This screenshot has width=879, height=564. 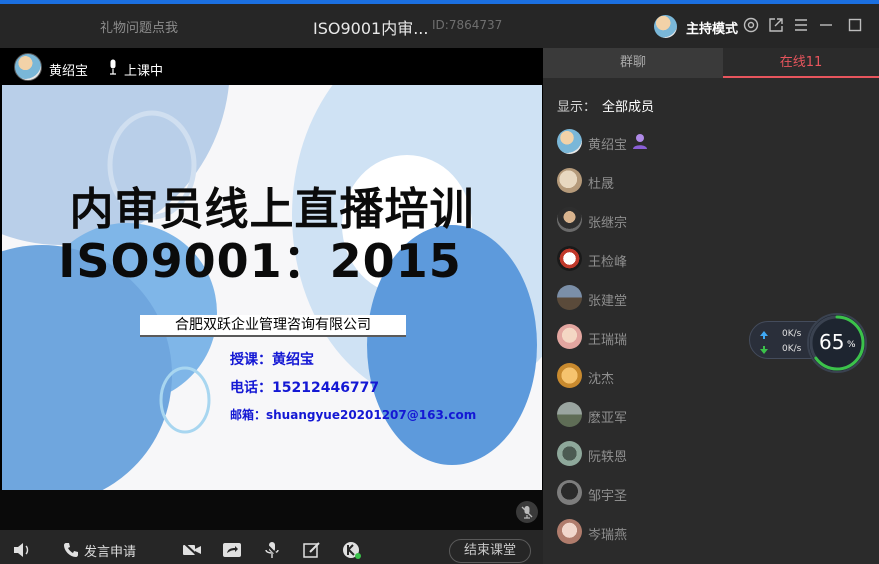 What do you see at coordinates (851, 345) in the screenshot?
I see `quality-unit: %` at bounding box center [851, 345].